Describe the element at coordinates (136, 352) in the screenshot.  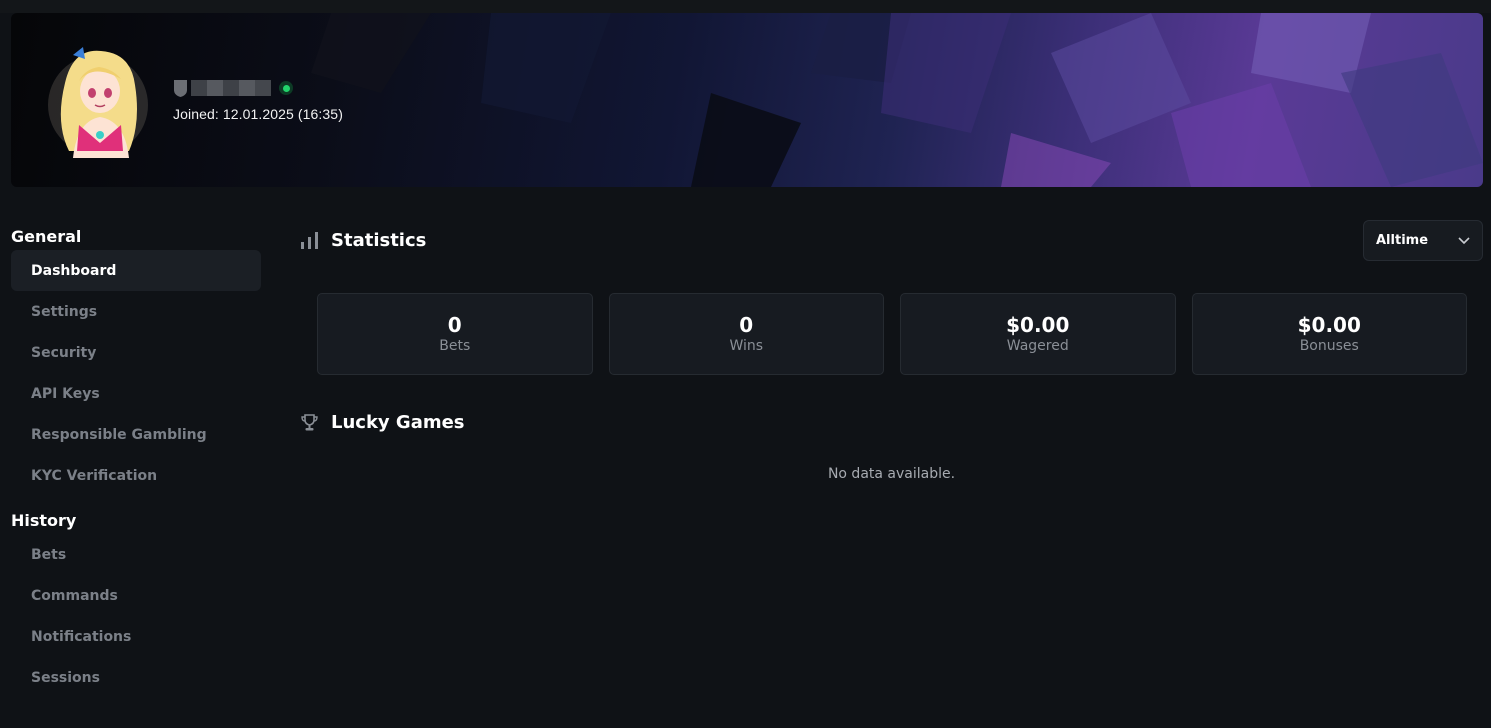
I see `sidebar-item-security: Security` at that location.